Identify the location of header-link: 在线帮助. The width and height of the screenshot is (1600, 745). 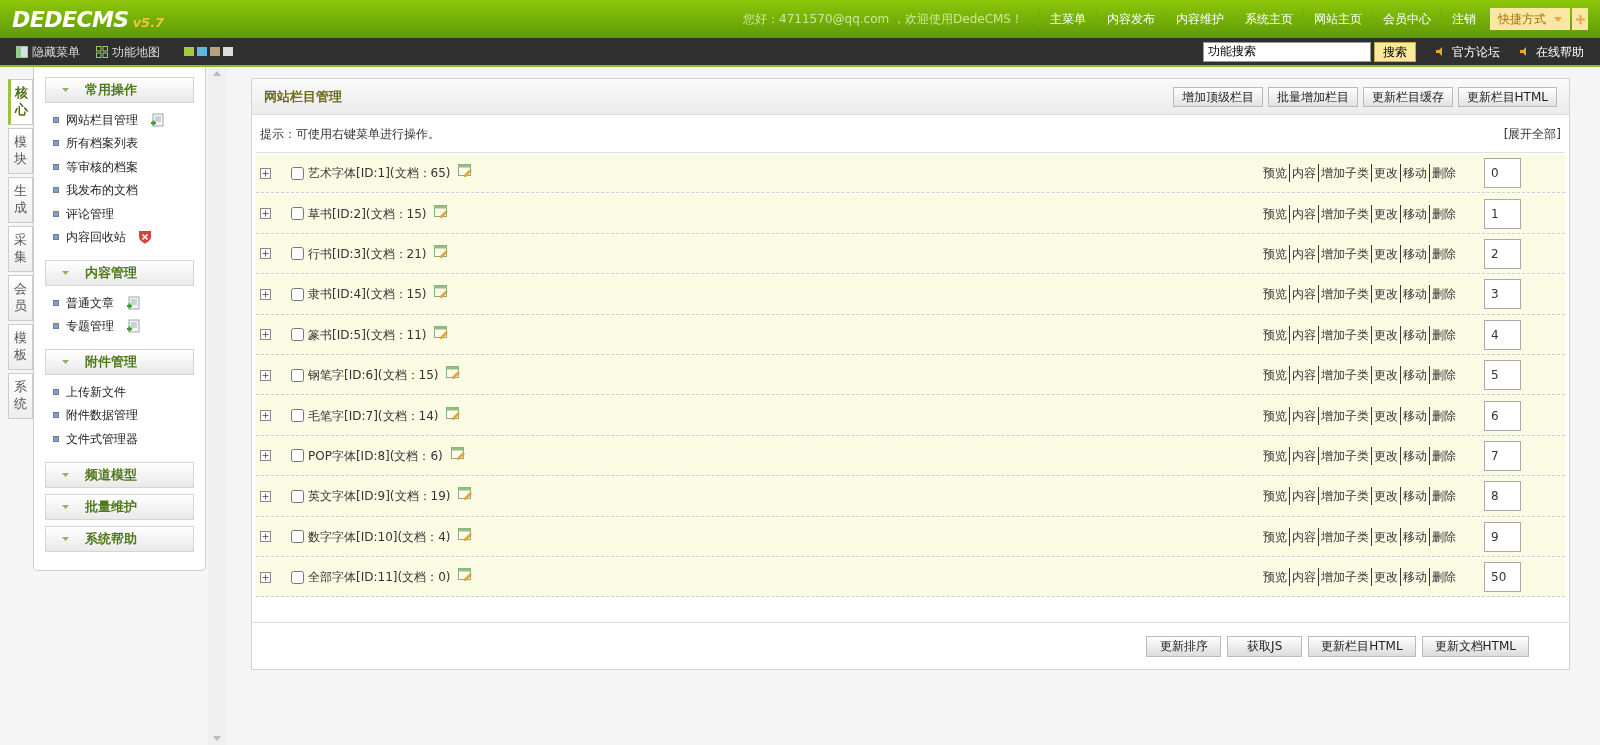
(1552, 51).